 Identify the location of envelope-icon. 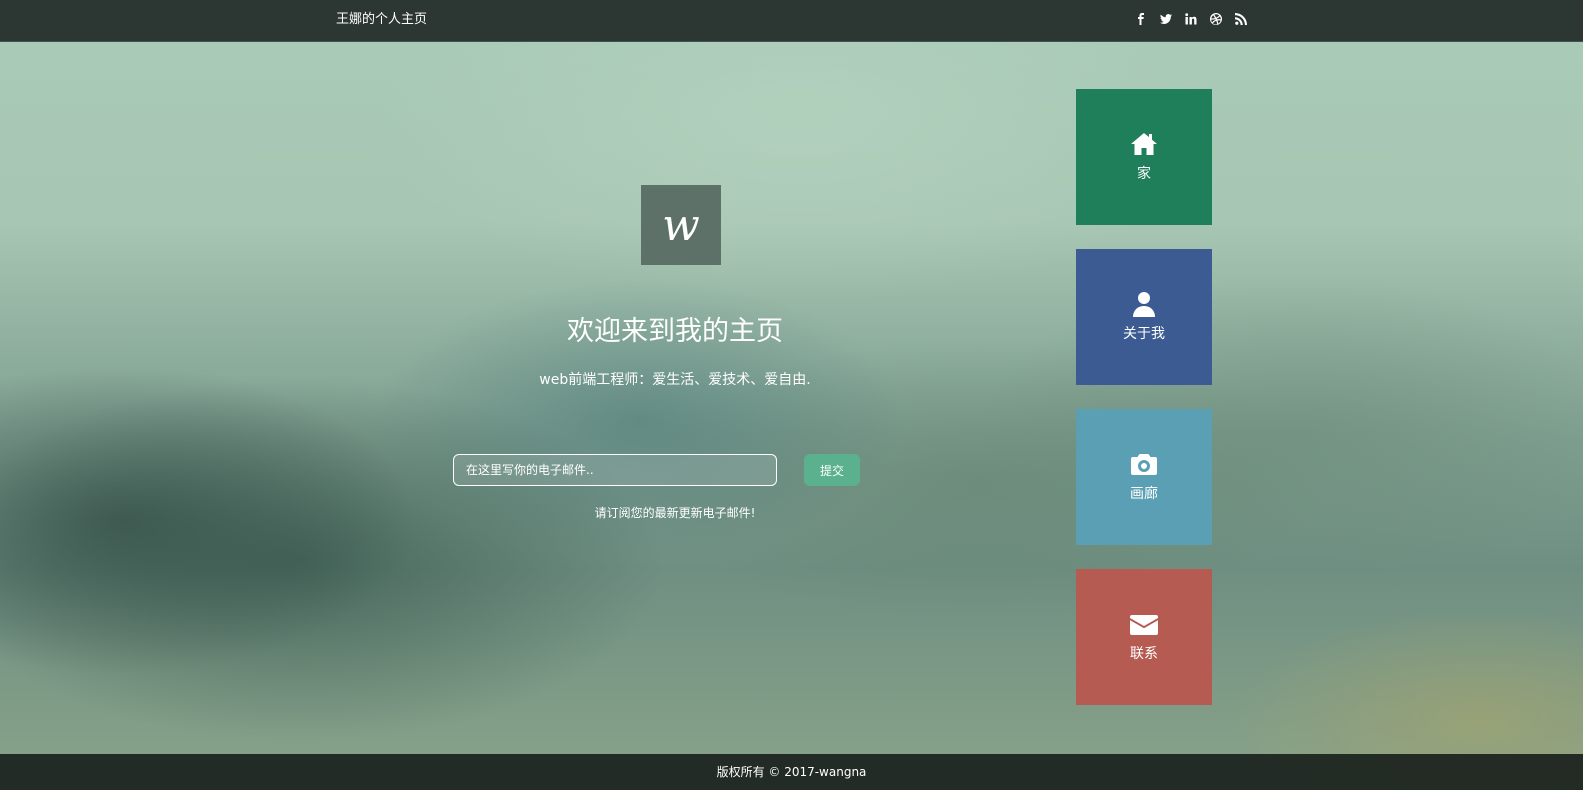
(1144, 624).